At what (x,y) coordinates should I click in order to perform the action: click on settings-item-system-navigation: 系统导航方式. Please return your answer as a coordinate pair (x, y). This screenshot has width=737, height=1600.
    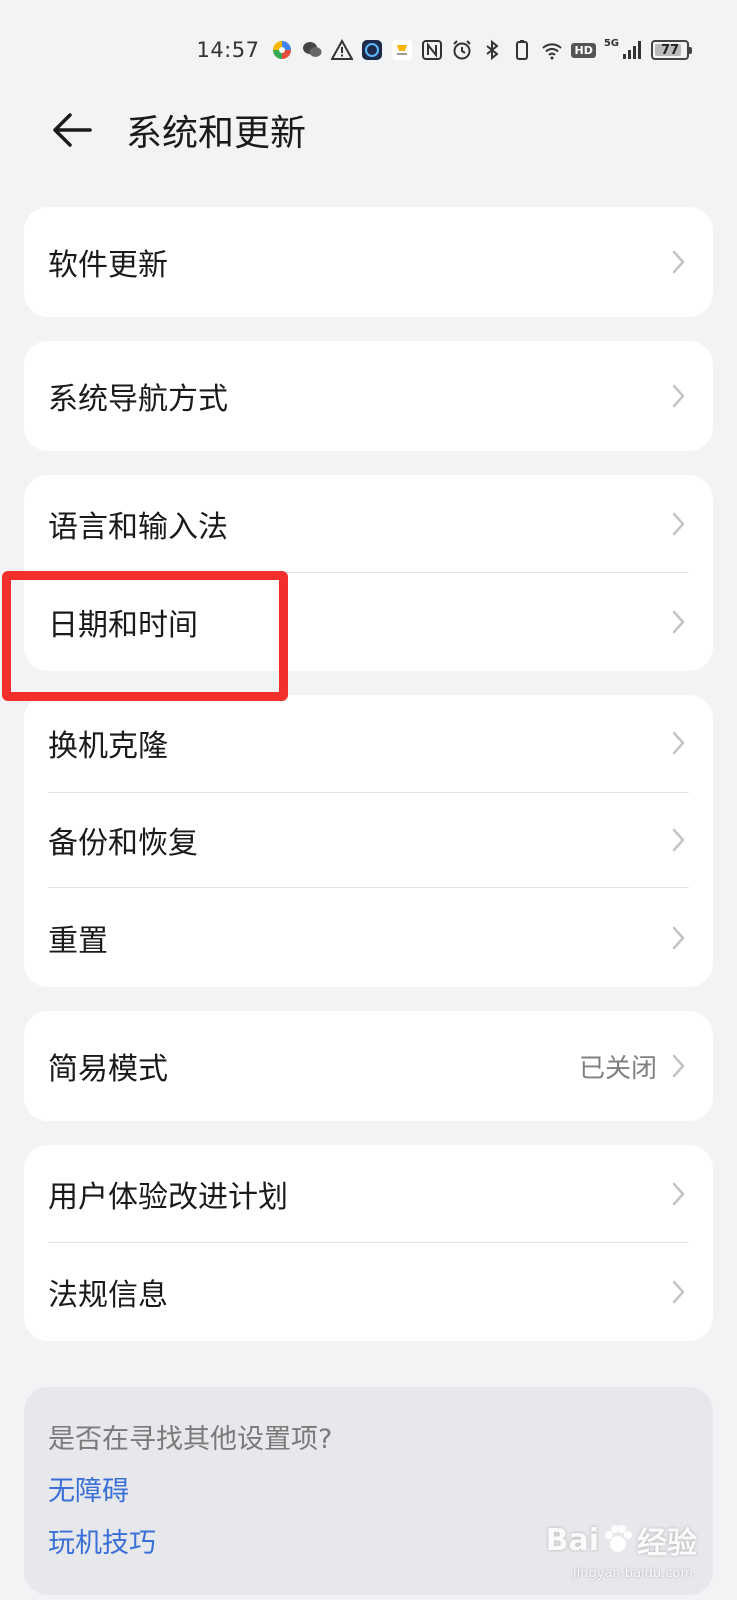
    Looking at the image, I should click on (368, 396).